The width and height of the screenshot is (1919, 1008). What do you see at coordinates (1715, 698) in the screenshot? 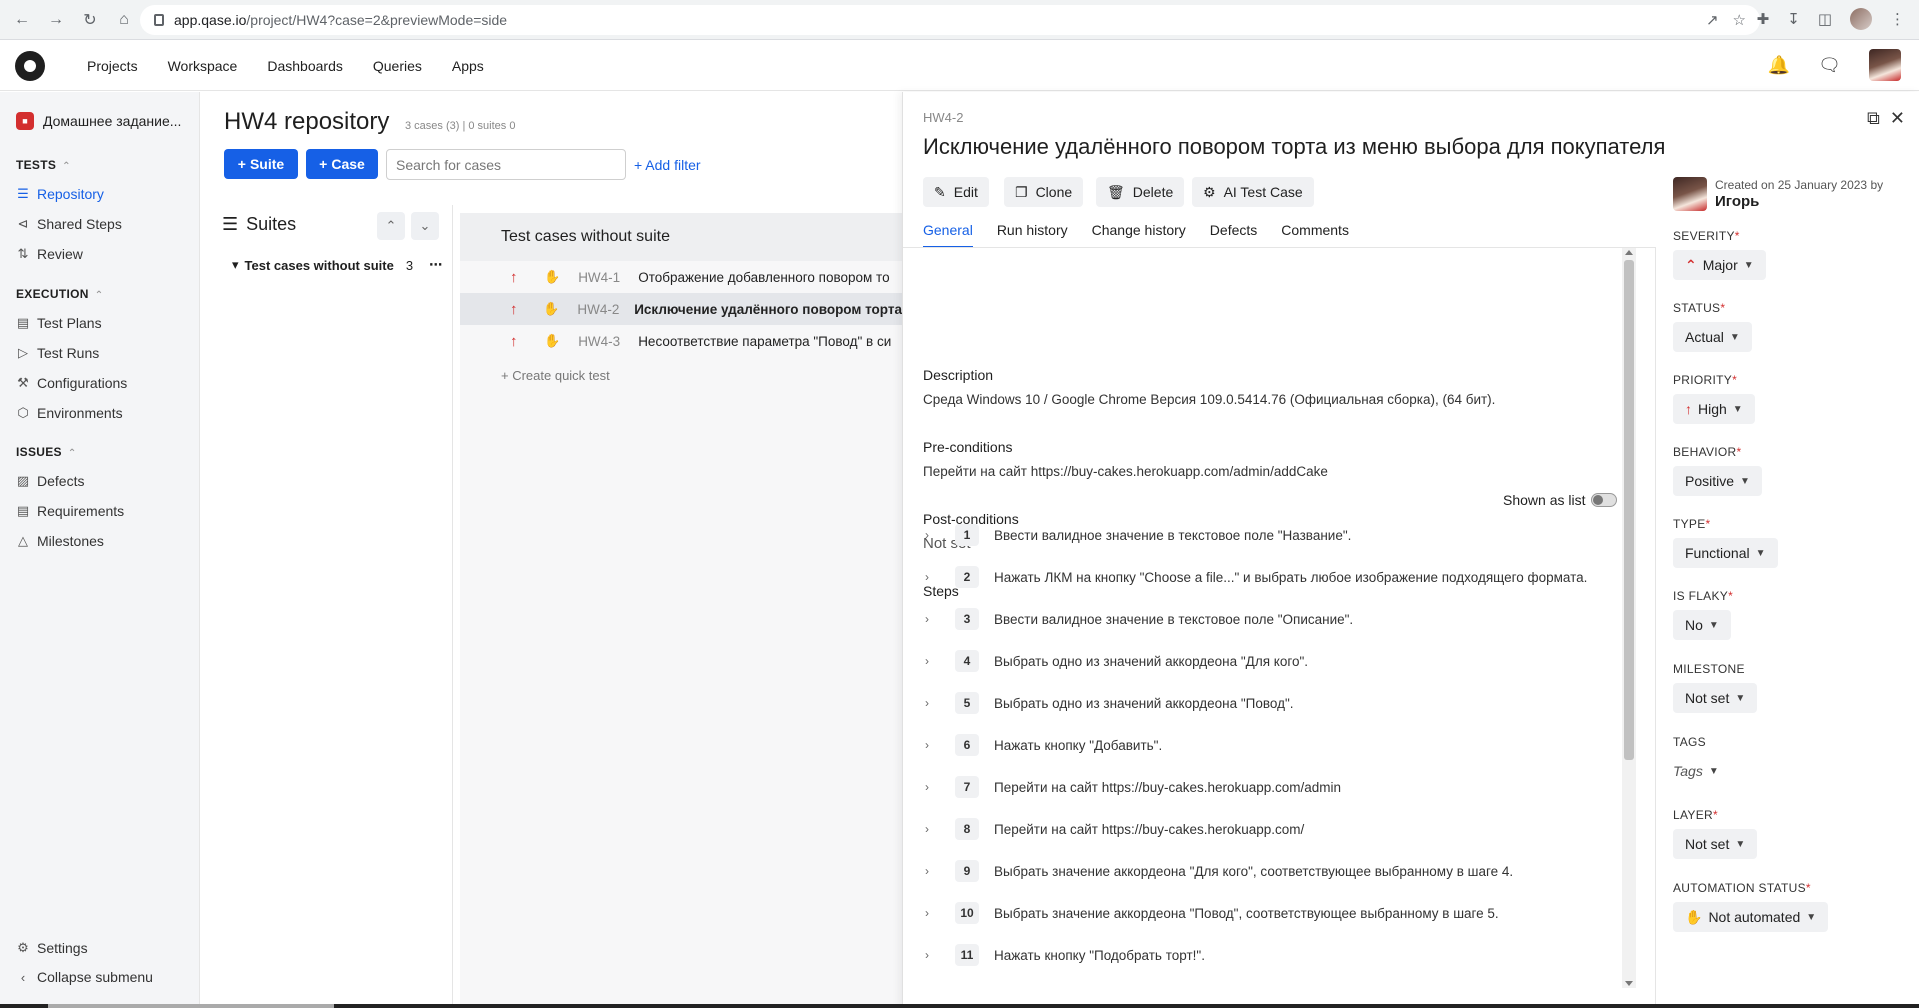
I see `milestone-select: Not set ▼` at bounding box center [1715, 698].